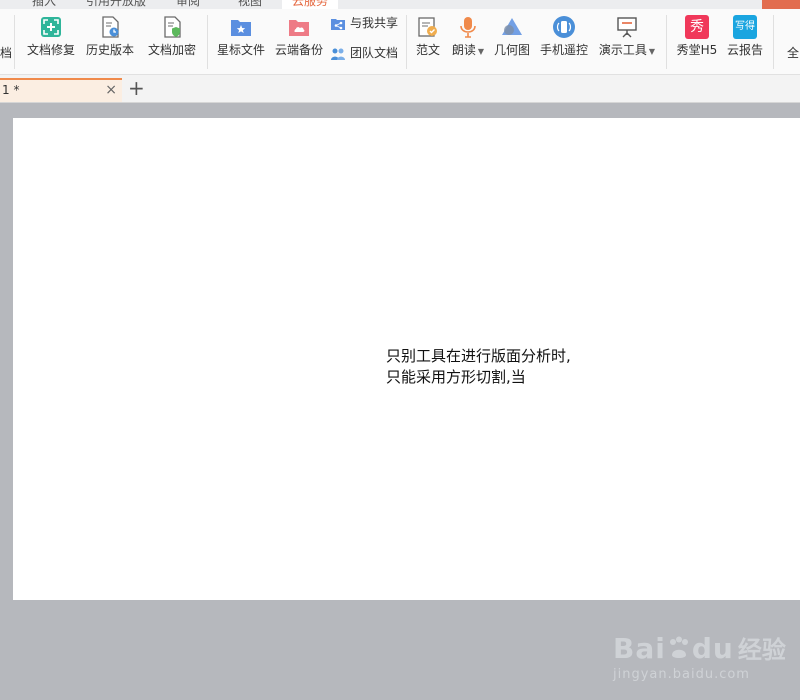 This screenshot has height=700, width=800. What do you see at coordinates (627, 50) in the screenshot?
I see `presentation-tools-label: 演示工具 ▼` at bounding box center [627, 50].